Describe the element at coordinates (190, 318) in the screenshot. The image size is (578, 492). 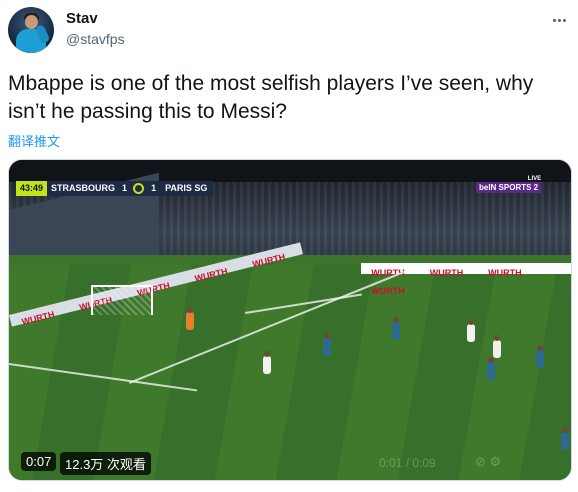
I see `goalkeeper` at that location.